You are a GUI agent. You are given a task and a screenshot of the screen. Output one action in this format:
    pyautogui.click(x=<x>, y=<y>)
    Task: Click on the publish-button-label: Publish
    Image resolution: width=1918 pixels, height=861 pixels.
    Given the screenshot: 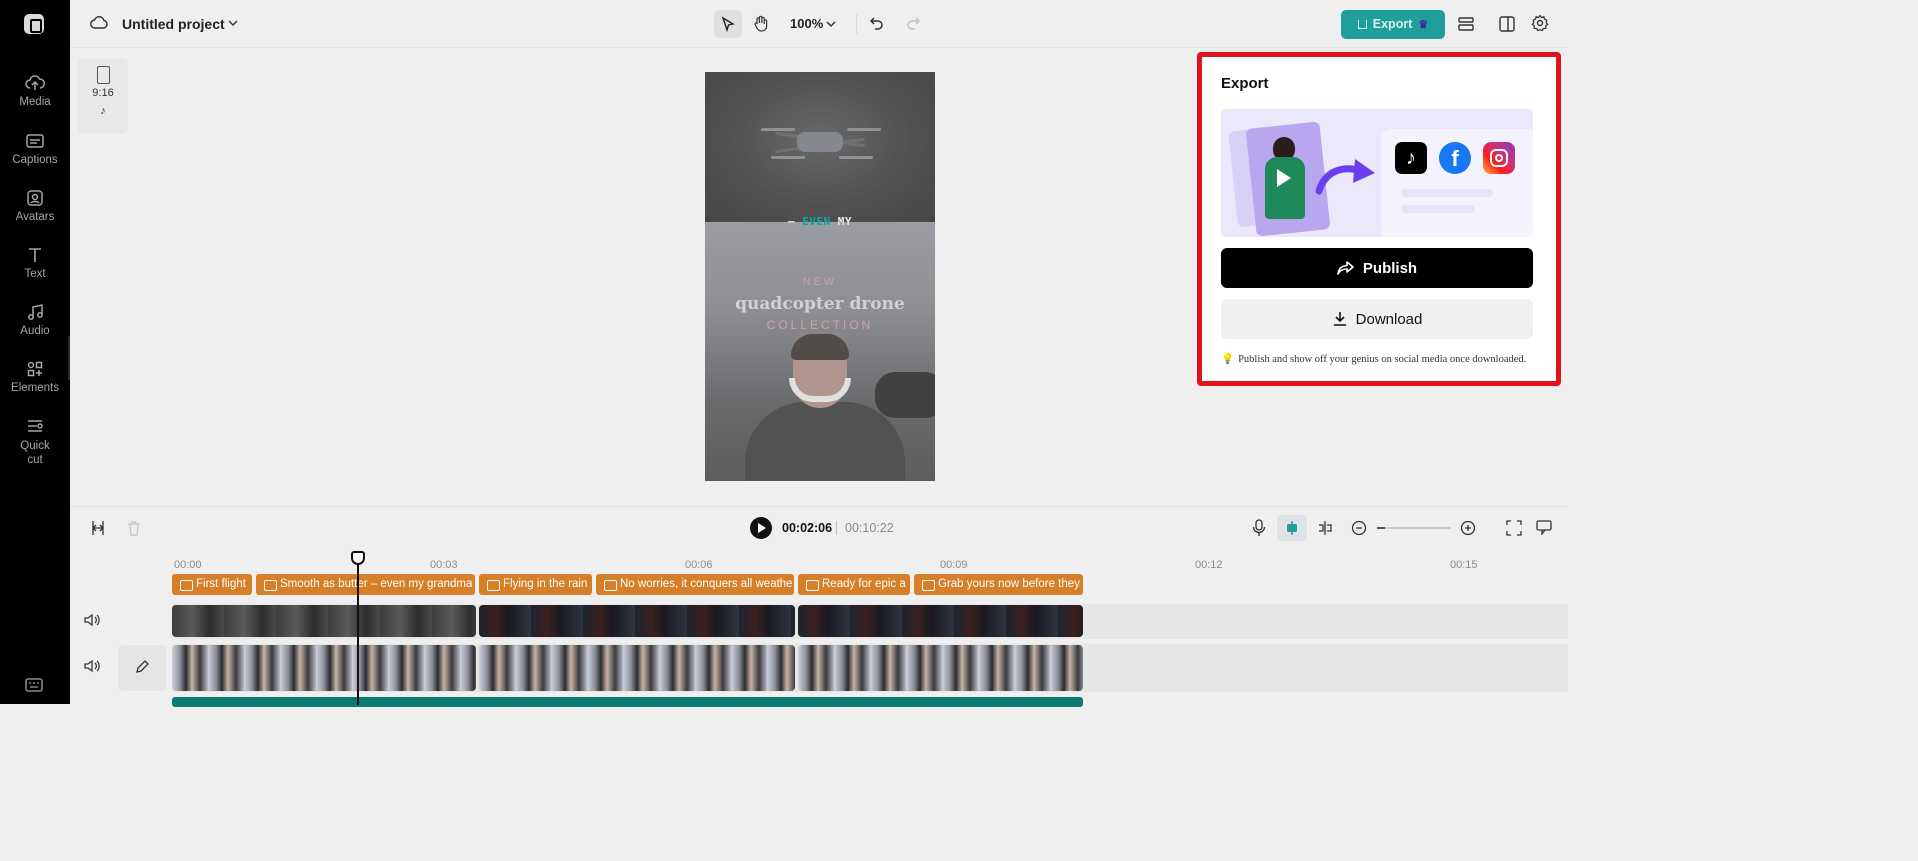 What is the action you would take?
    pyautogui.click(x=1390, y=268)
    